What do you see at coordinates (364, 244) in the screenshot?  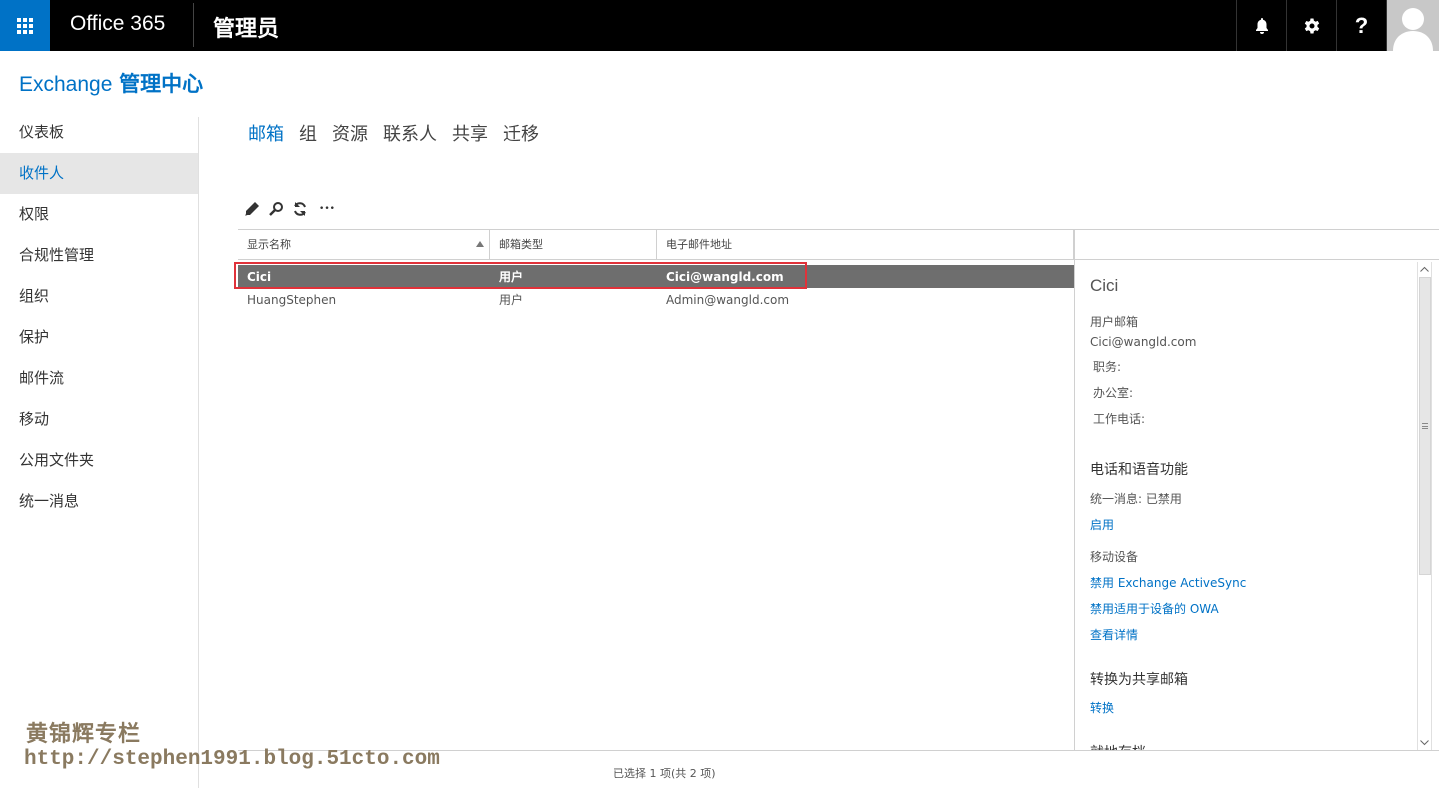 I see `column-header-display-name: 显示名称` at bounding box center [364, 244].